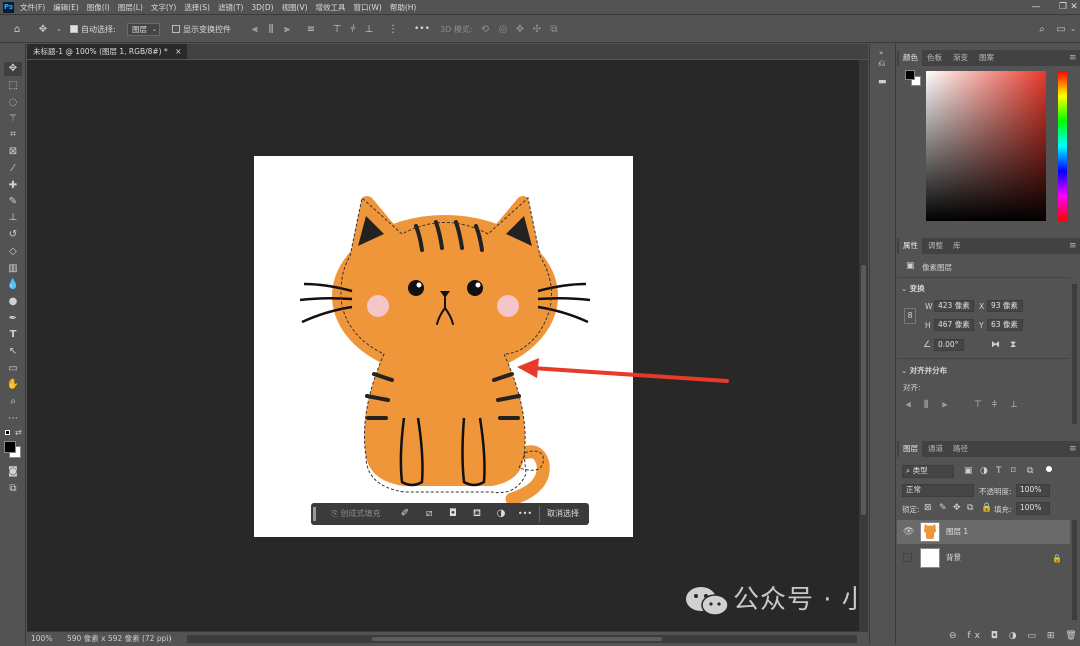 This screenshot has width=1080, height=646. What do you see at coordinates (986, 58) in the screenshot?
I see `tab-patterns: 图案` at bounding box center [986, 58].